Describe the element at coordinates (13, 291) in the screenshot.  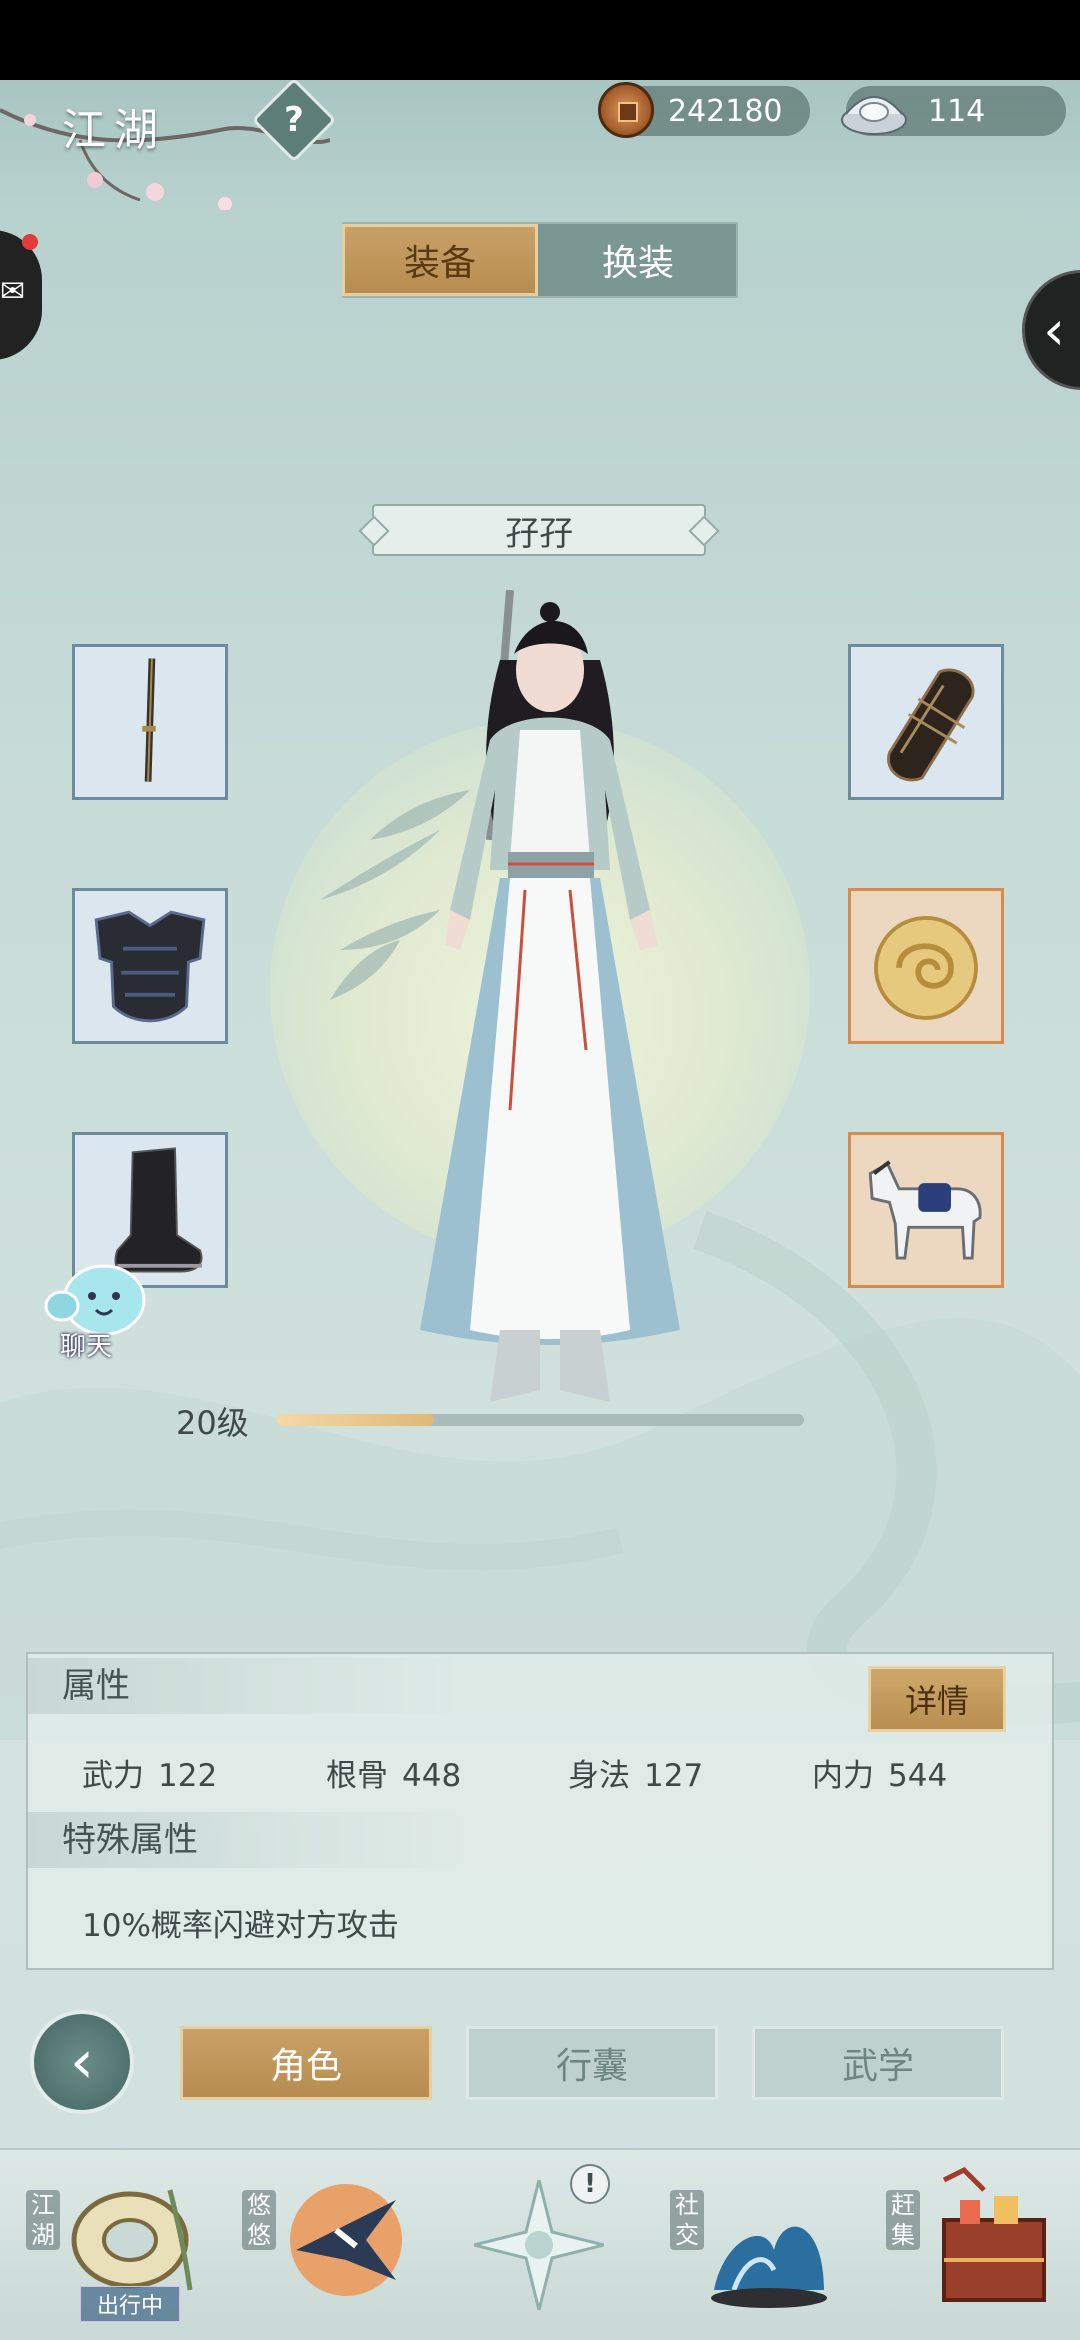
I see `chat-icon: ✉` at that location.